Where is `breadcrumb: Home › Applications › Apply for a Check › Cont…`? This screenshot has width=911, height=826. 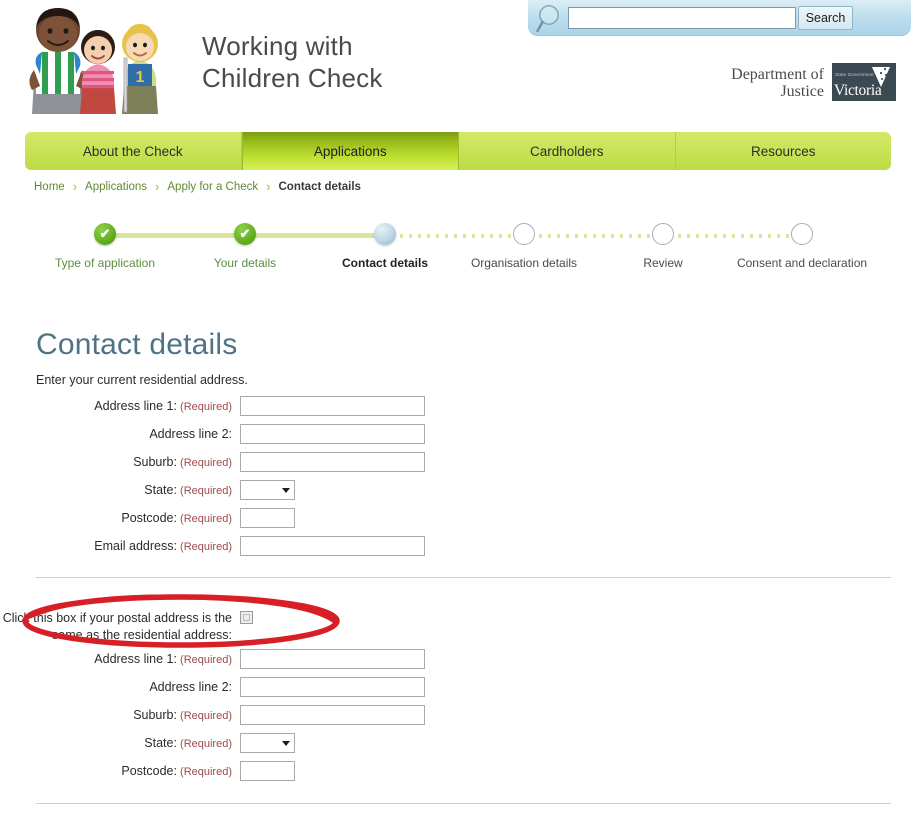
breadcrumb: Home › Applications › Apply for a Check › Cont… is located at coordinates (197, 186).